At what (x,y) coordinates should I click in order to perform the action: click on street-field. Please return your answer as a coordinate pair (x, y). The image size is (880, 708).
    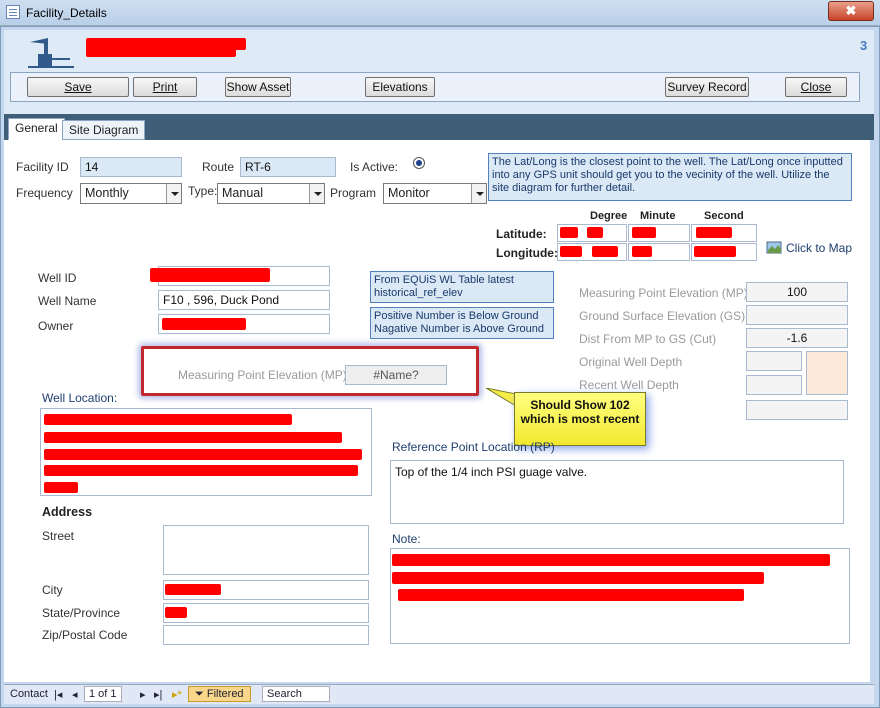
    Looking at the image, I should click on (266, 550).